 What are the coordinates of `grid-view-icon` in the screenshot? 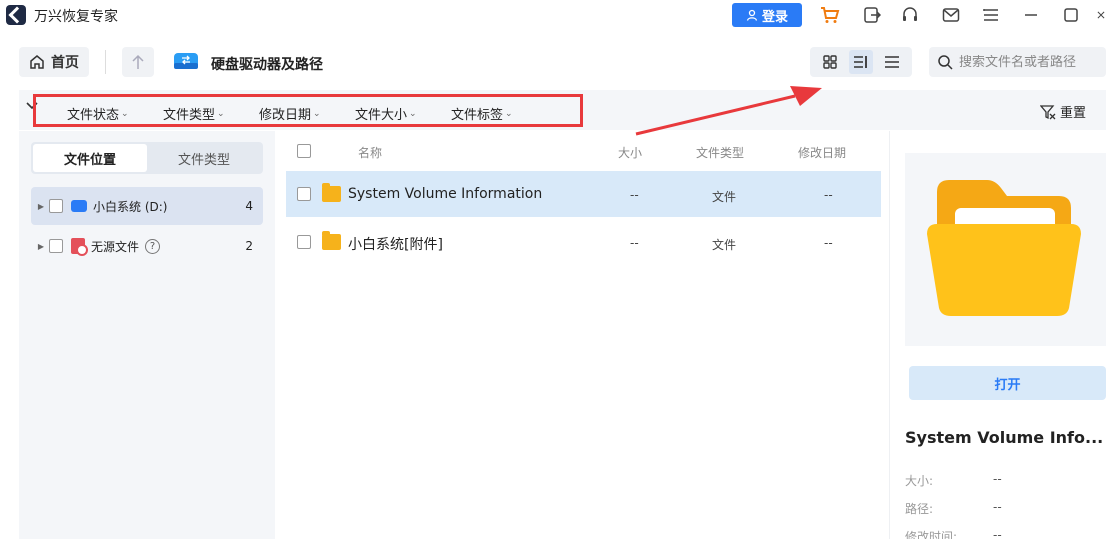 It's located at (830, 62).